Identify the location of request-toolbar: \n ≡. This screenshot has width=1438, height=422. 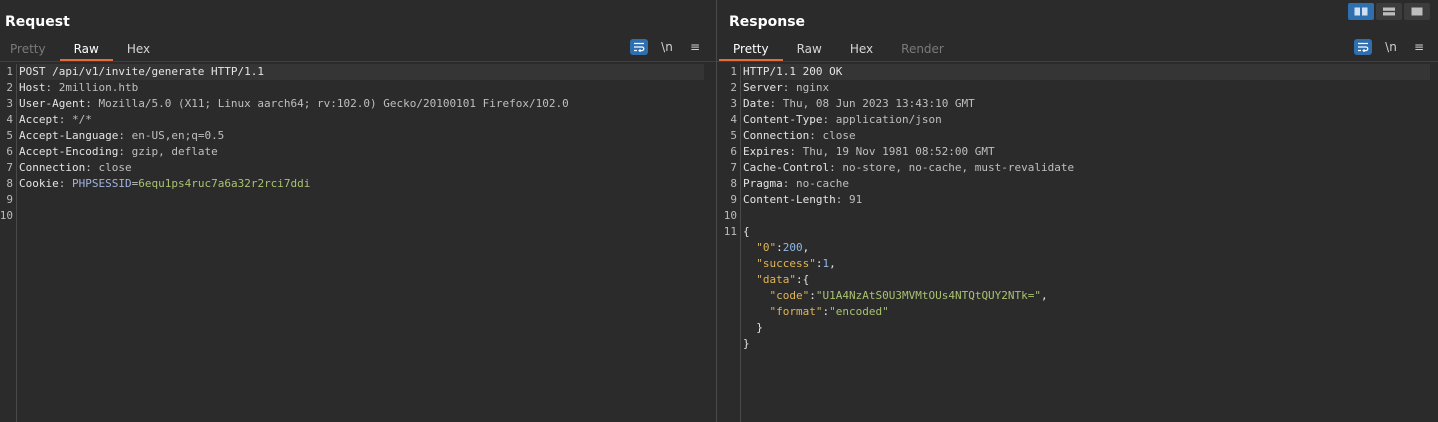
(667, 47).